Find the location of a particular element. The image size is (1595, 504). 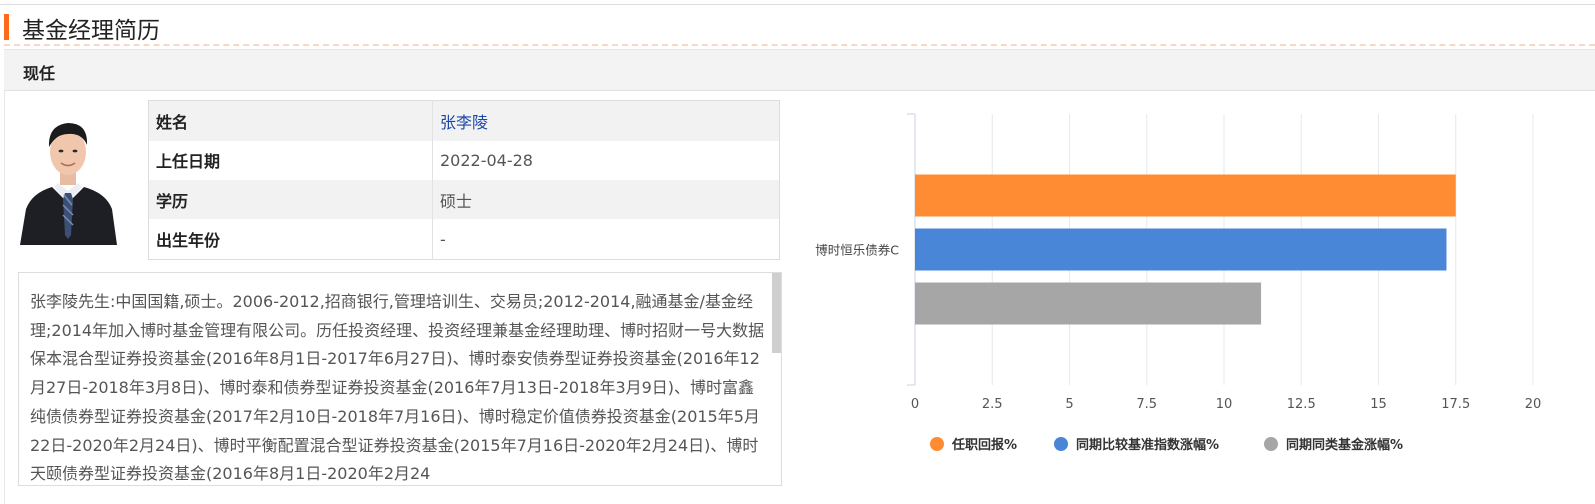

legend-item-benchmark: 同期比较基准指数涨幅% is located at coordinates (1136, 443).